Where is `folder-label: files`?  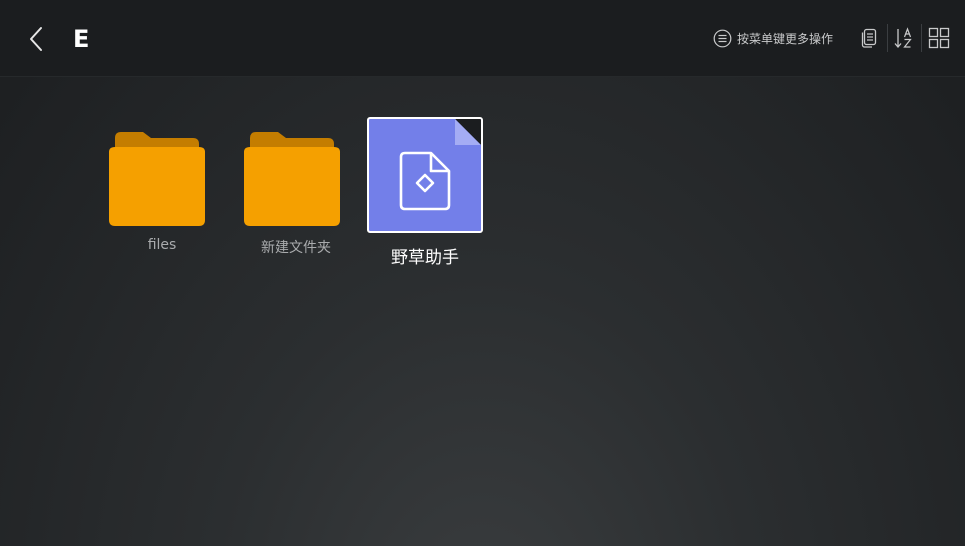
folder-label: files is located at coordinates (162, 245).